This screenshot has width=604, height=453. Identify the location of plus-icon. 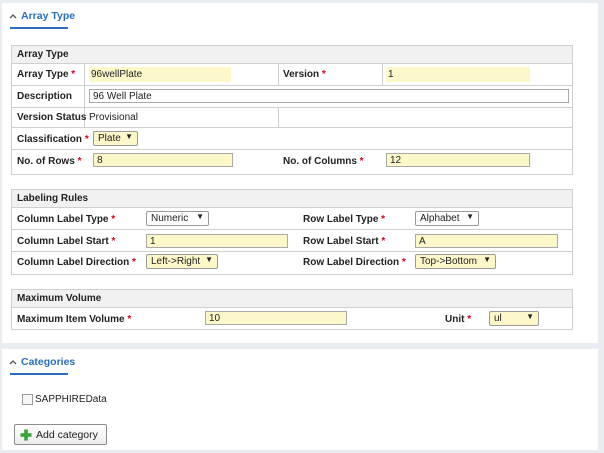
(26, 435).